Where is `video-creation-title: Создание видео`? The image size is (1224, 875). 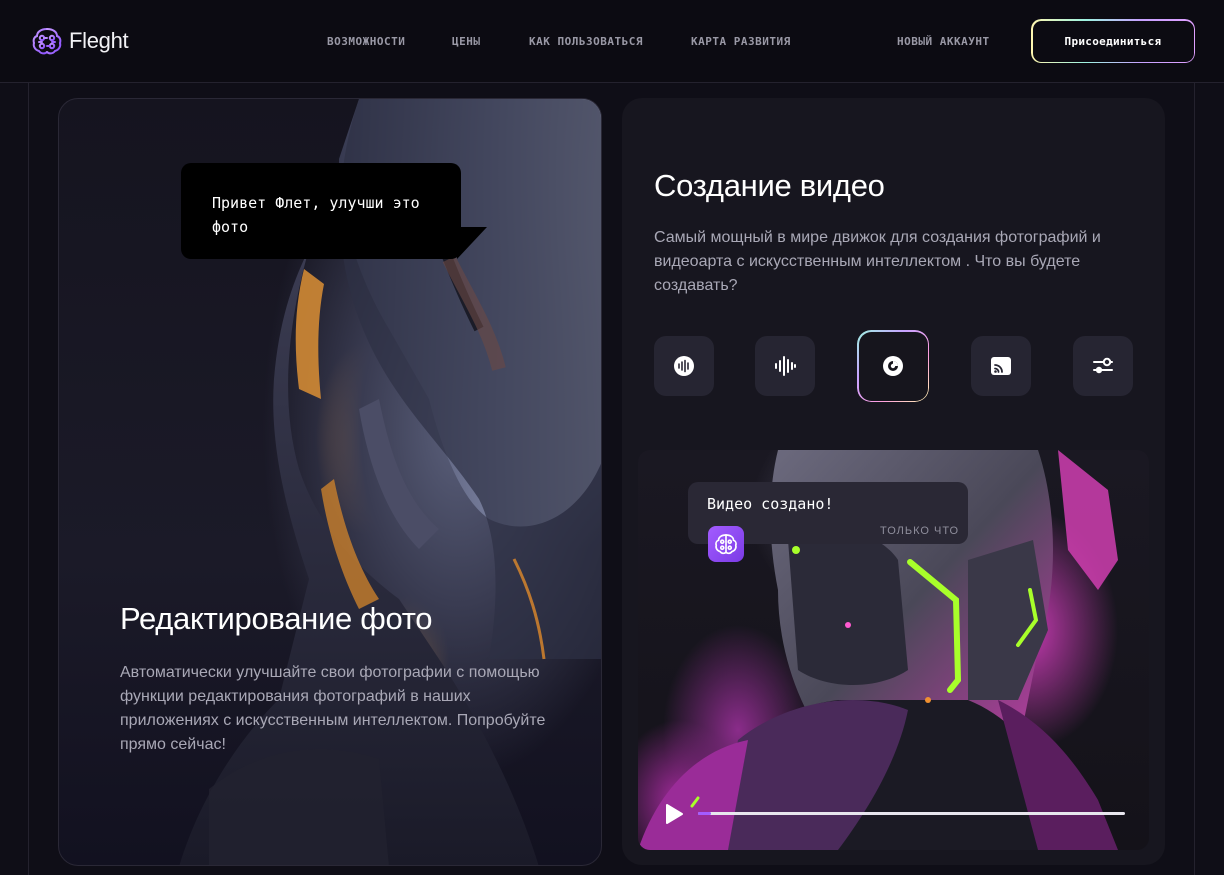
video-creation-title: Создание видео is located at coordinates (769, 185).